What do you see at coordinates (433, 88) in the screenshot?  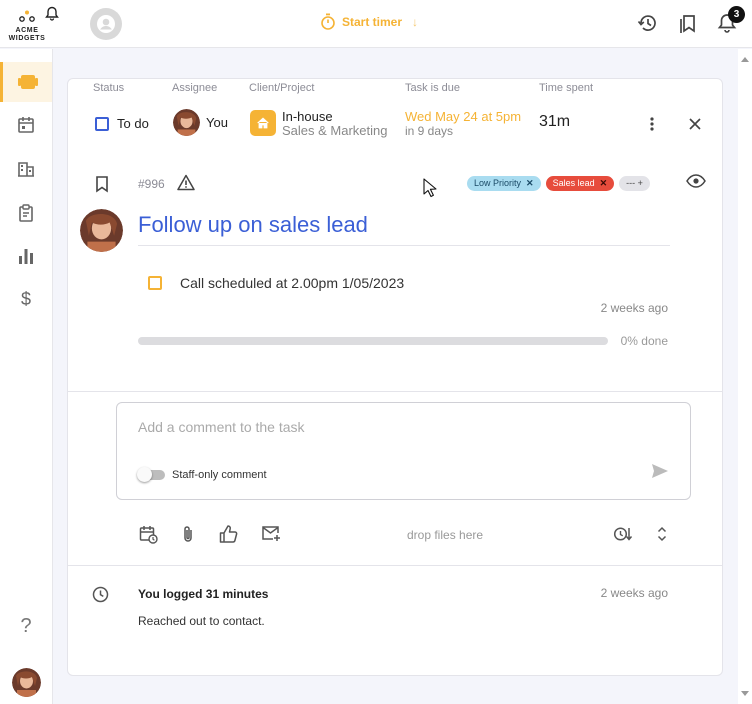 I see `due-column-label: Task is due` at bounding box center [433, 88].